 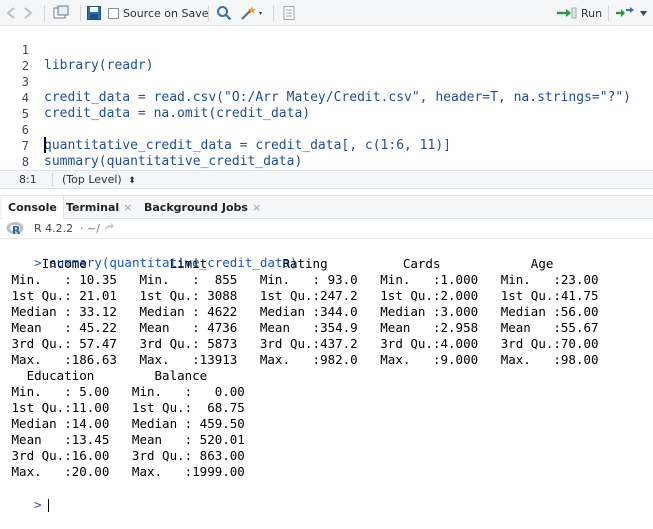 I want to click on compile-report-icon, so click(x=289, y=13).